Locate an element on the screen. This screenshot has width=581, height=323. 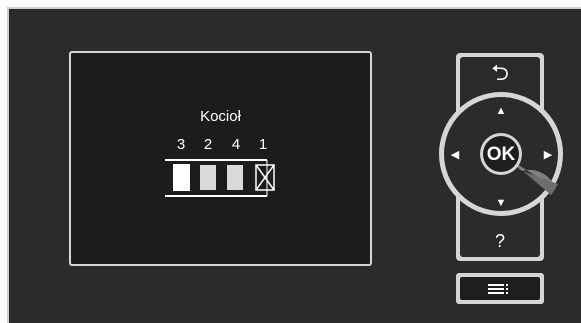
back-button: ⮌ is located at coordinates (500, 73).